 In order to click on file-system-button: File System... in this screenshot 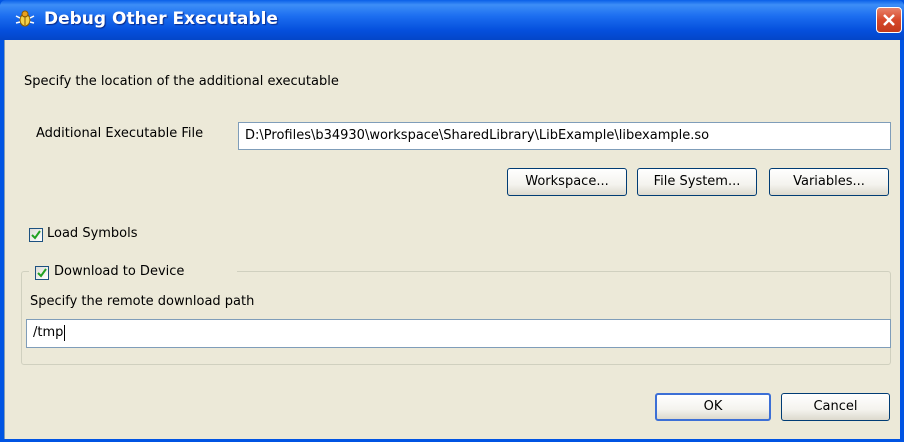, I will do `click(697, 182)`.